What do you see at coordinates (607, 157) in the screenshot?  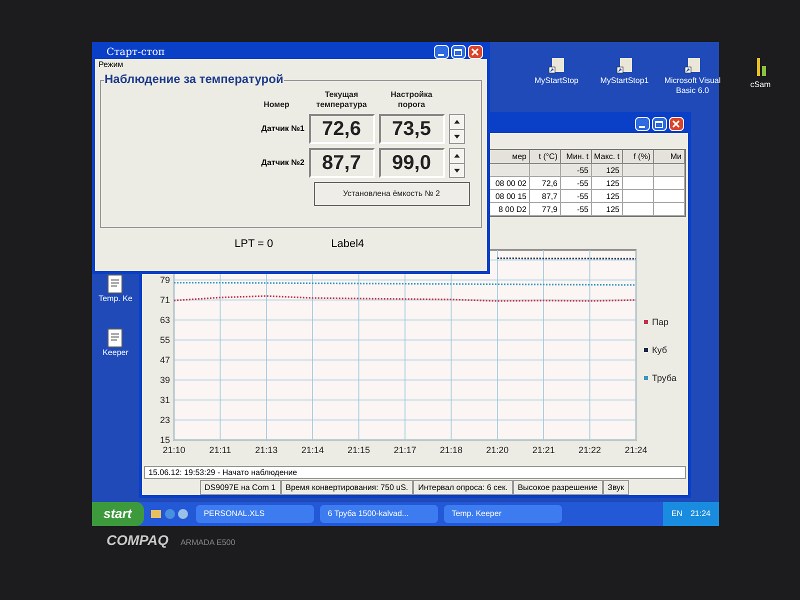 I see `column-header: Макс. t` at bounding box center [607, 157].